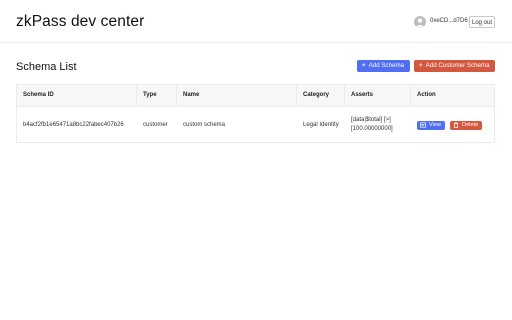 Image resolution: width=512 pixels, height=320 pixels. I want to click on cell-actions: View Delete, so click(452, 125).